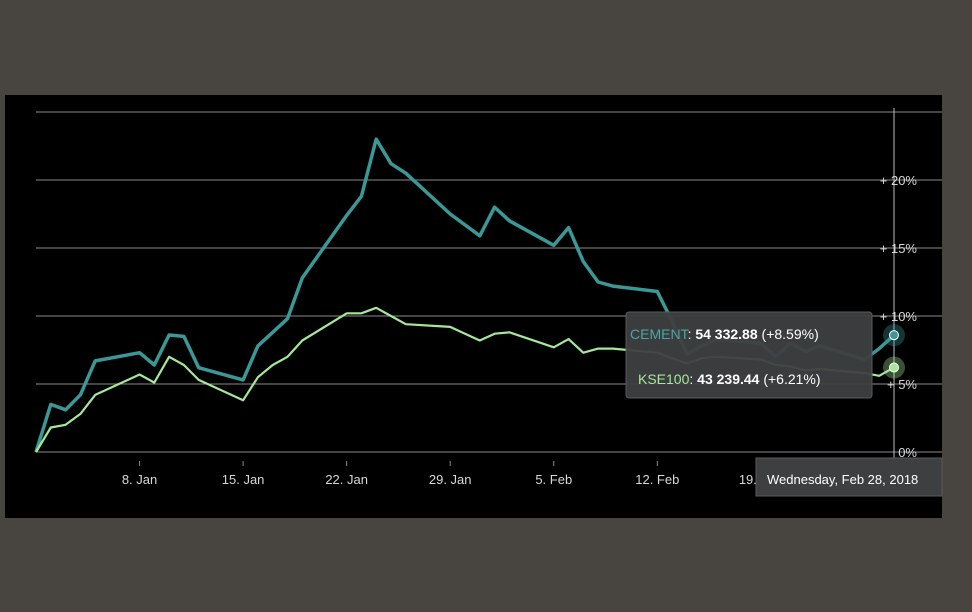 The width and height of the screenshot is (972, 612). What do you see at coordinates (899, 316) in the screenshot?
I see `y-tick-label: + 10%` at bounding box center [899, 316].